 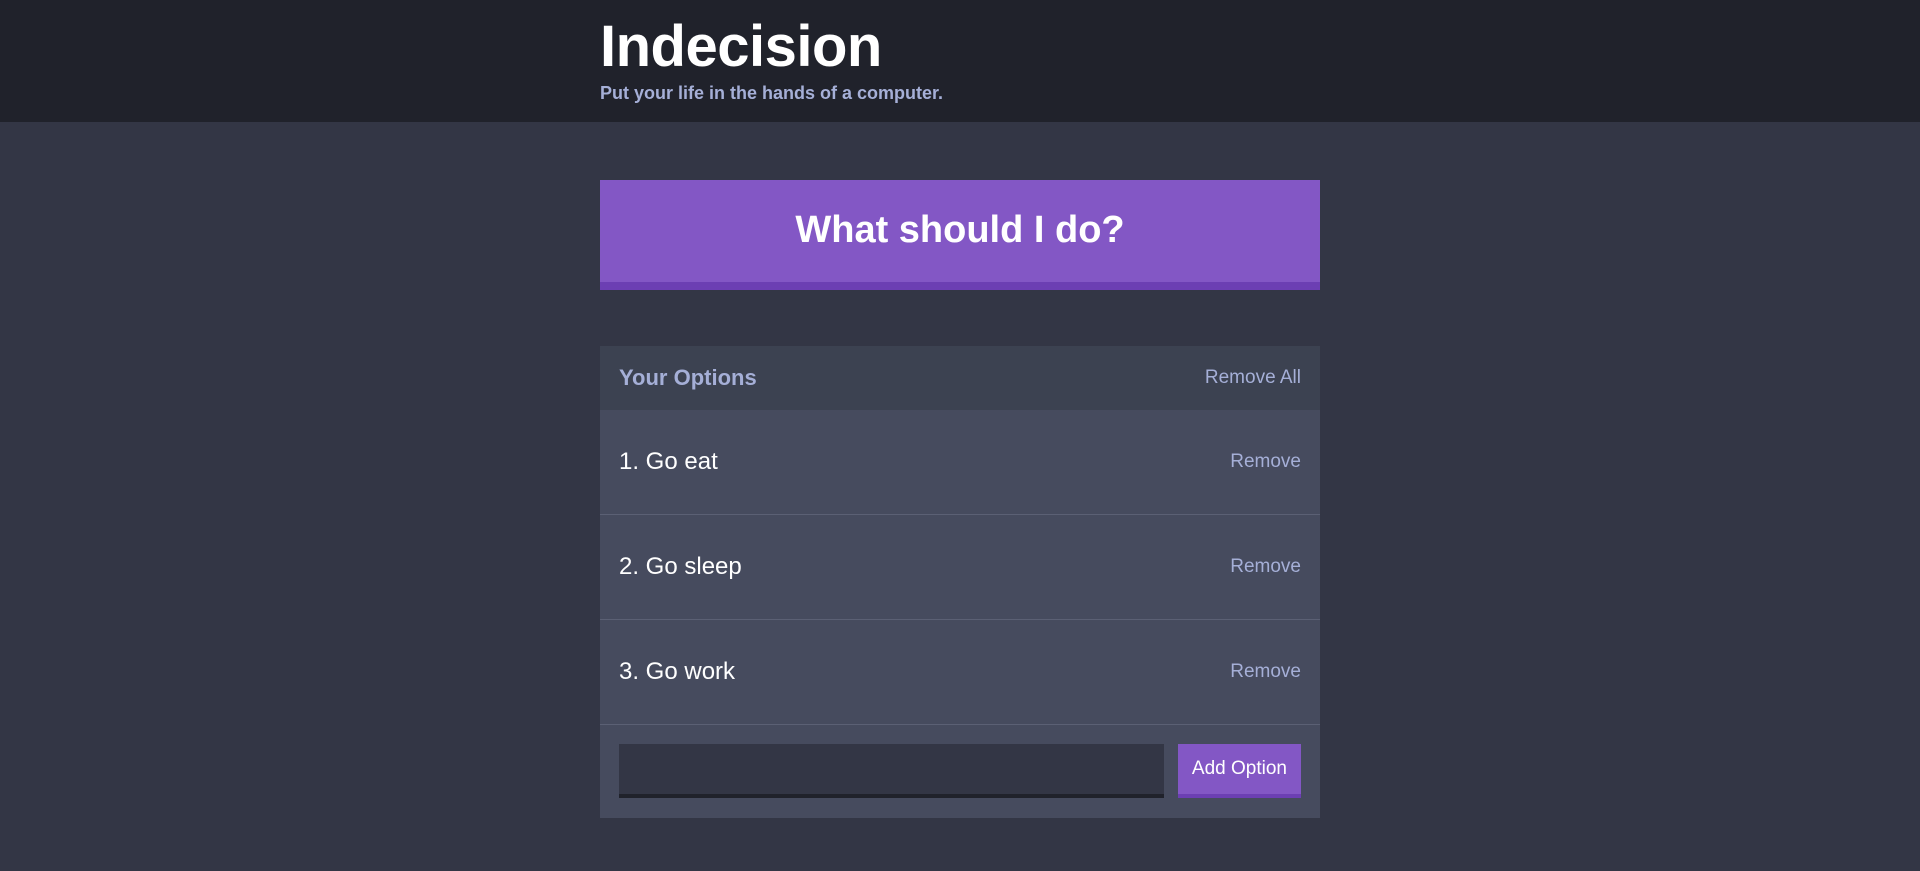 What do you see at coordinates (668, 461) in the screenshot?
I see `option-text: 1. Go eat` at bounding box center [668, 461].